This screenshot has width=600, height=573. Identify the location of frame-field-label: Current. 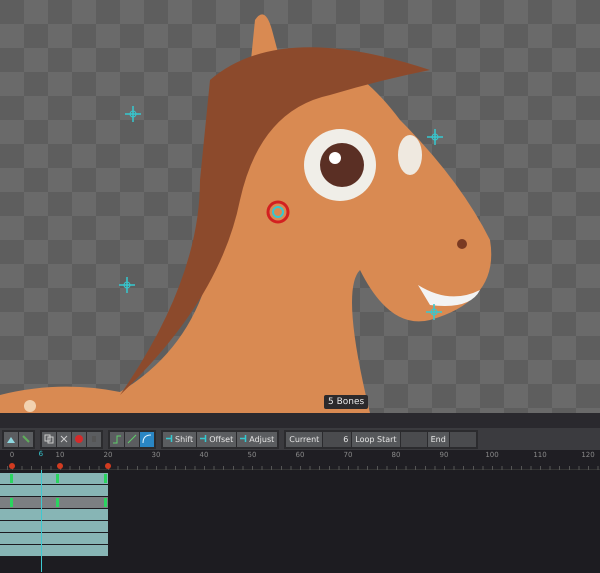
(304, 439).